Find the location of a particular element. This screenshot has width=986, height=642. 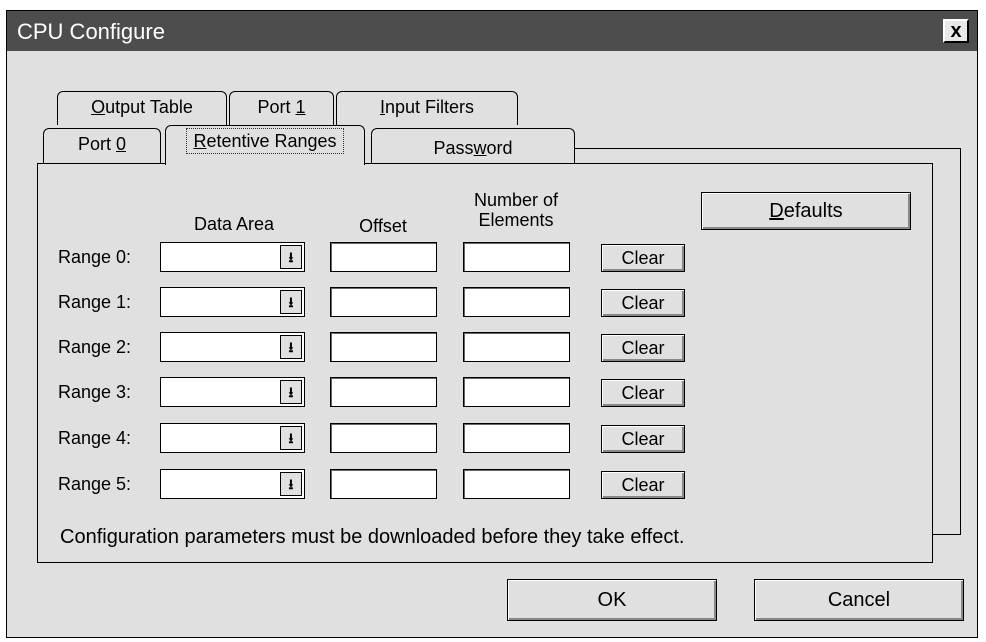

range-label: Range 3: is located at coordinates (95, 392).